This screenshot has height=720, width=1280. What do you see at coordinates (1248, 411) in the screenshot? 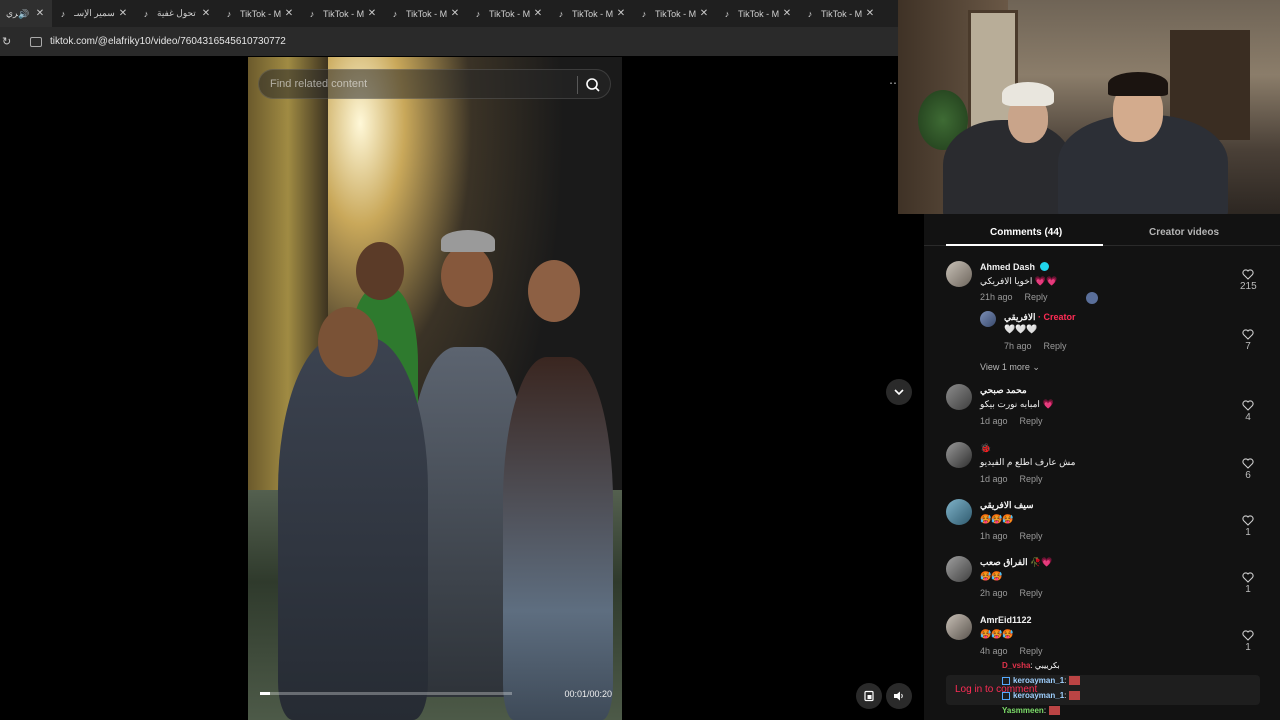
I see `like-button: 4` at bounding box center [1248, 411].